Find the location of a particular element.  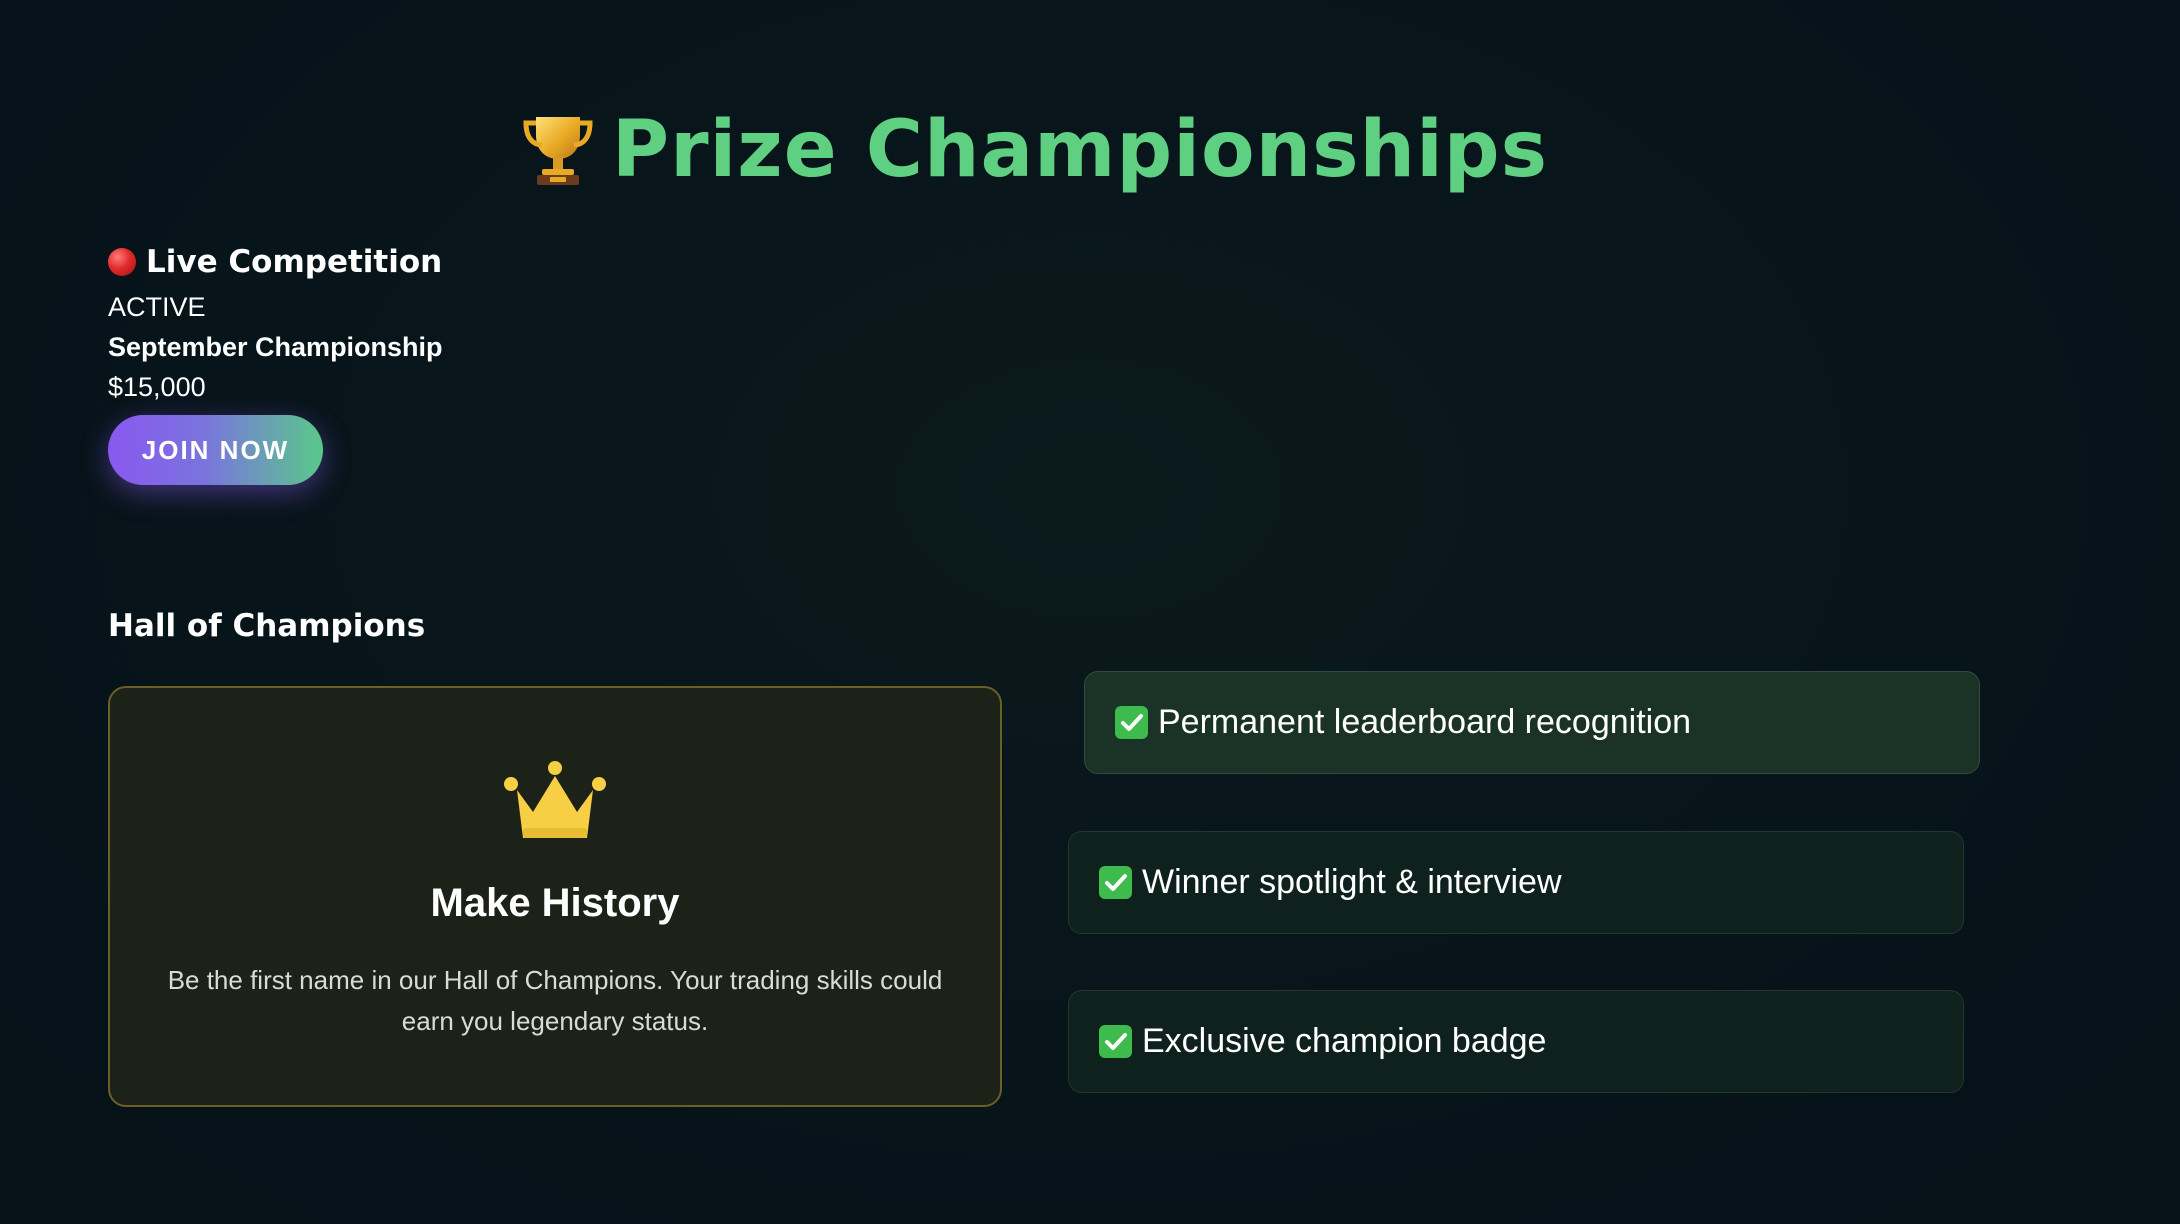

make-history-title: Make History is located at coordinates (555, 903).